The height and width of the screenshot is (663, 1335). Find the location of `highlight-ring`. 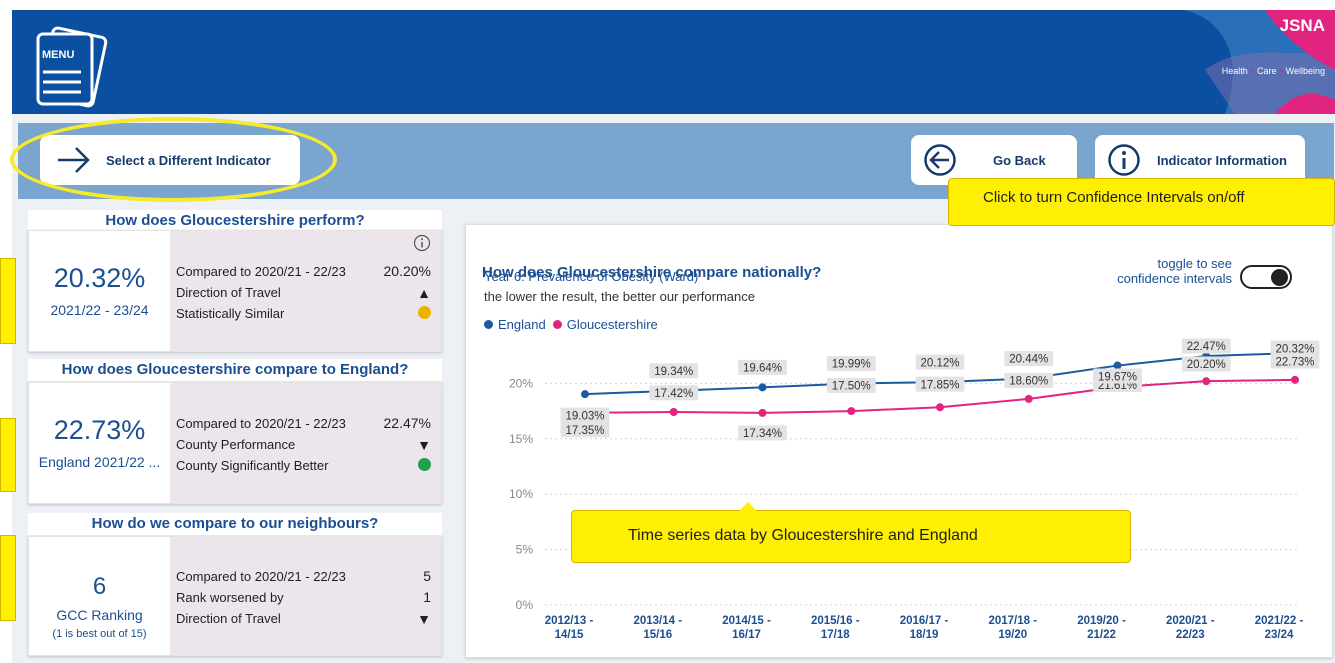

highlight-ring is located at coordinates (173, 159).